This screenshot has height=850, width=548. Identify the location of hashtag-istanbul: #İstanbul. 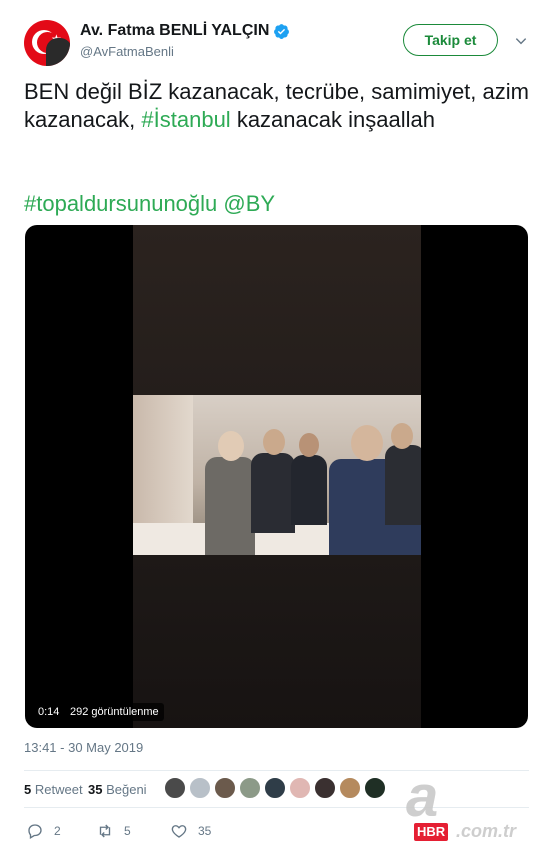
(185, 119).